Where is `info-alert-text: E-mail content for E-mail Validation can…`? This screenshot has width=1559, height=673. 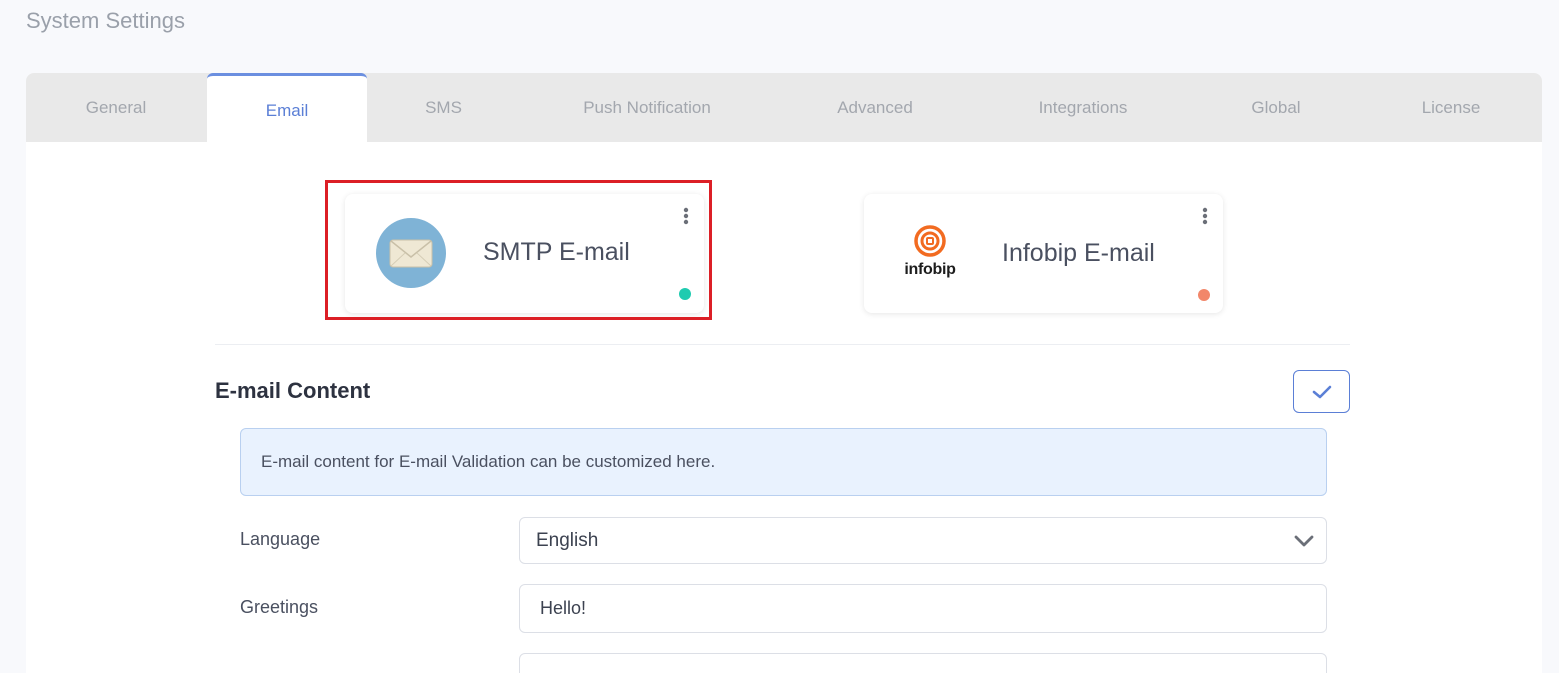 info-alert-text: E-mail content for E-mail Validation can… is located at coordinates (488, 461).